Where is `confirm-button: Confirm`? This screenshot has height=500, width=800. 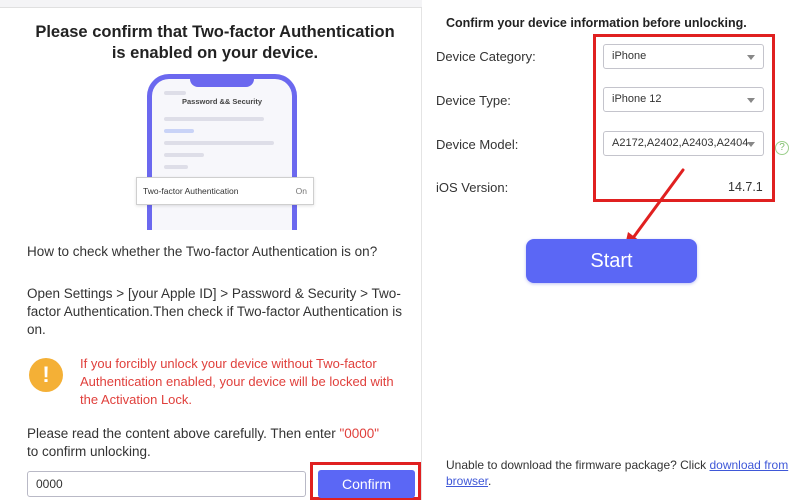 confirm-button: Confirm is located at coordinates (366, 484).